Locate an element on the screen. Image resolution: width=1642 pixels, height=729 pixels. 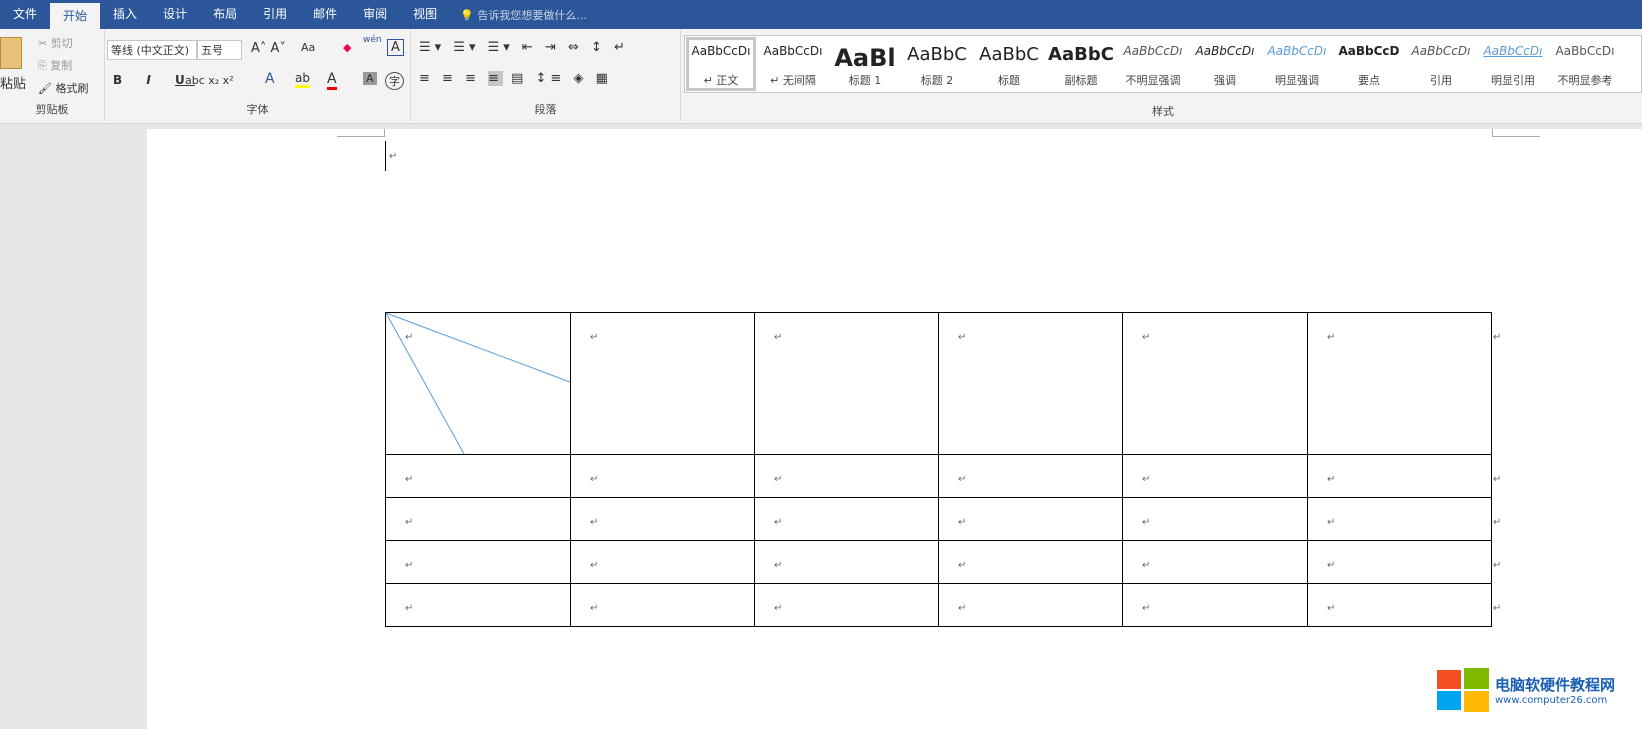
diagonal-line is located at coordinates (425, 383).